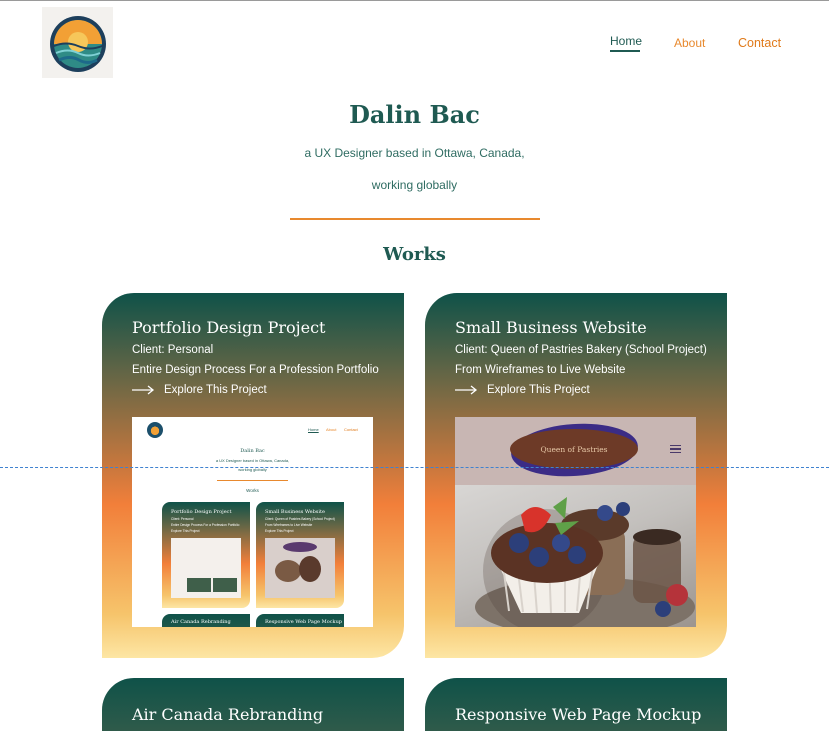 This screenshot has height=731, width=829. I want to click on mini-card-responsive: Responsive Web Page Mockup, so click(300, 620).